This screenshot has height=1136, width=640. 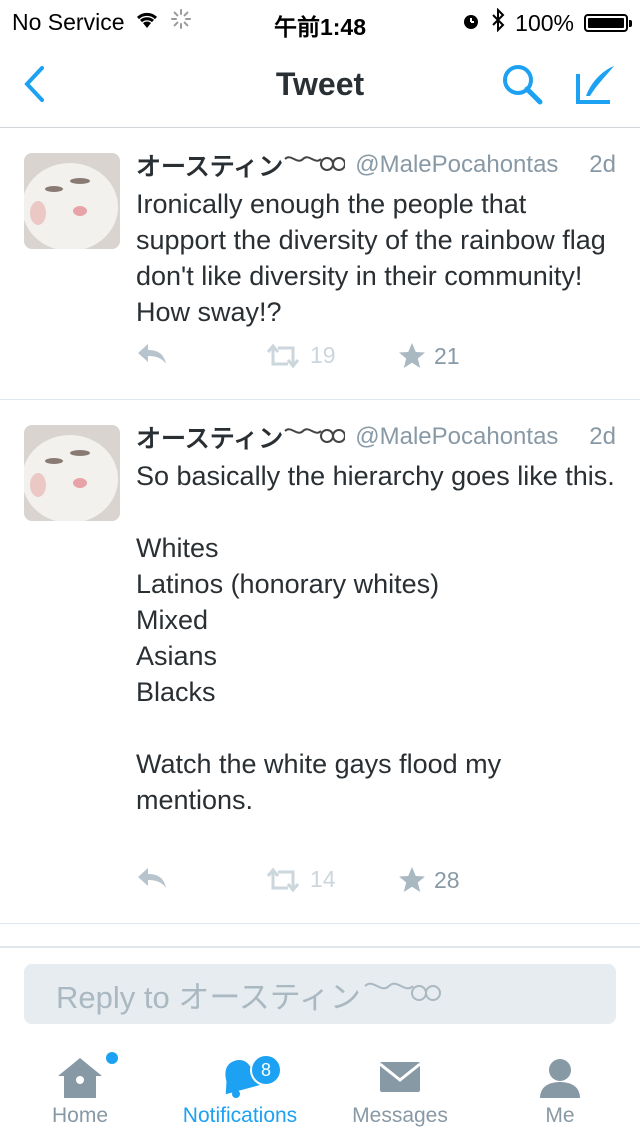 I want to click on tweet-actions: 19 21, so click(x=336, y=362).